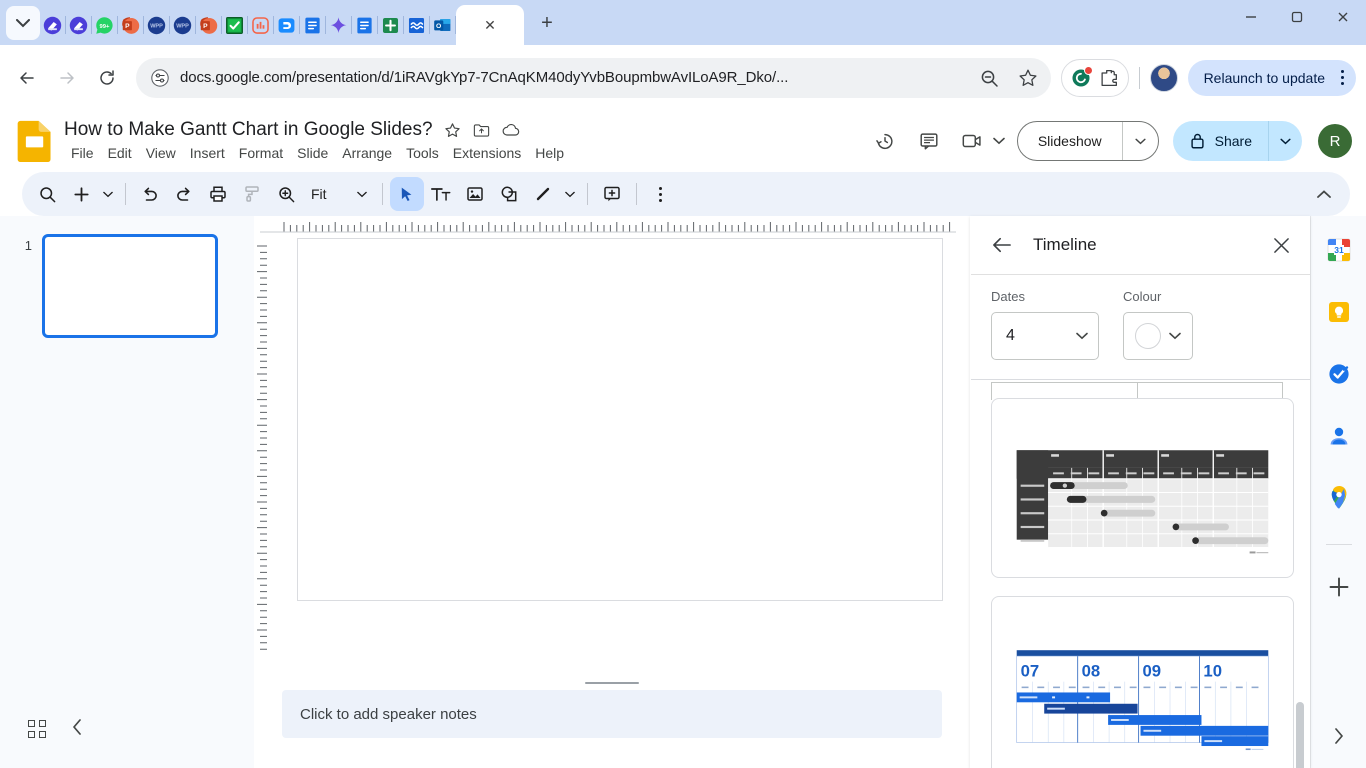  Describe the element at coordinates (452, 130) in the screenshot. I see `star-doc-icon` at that location.